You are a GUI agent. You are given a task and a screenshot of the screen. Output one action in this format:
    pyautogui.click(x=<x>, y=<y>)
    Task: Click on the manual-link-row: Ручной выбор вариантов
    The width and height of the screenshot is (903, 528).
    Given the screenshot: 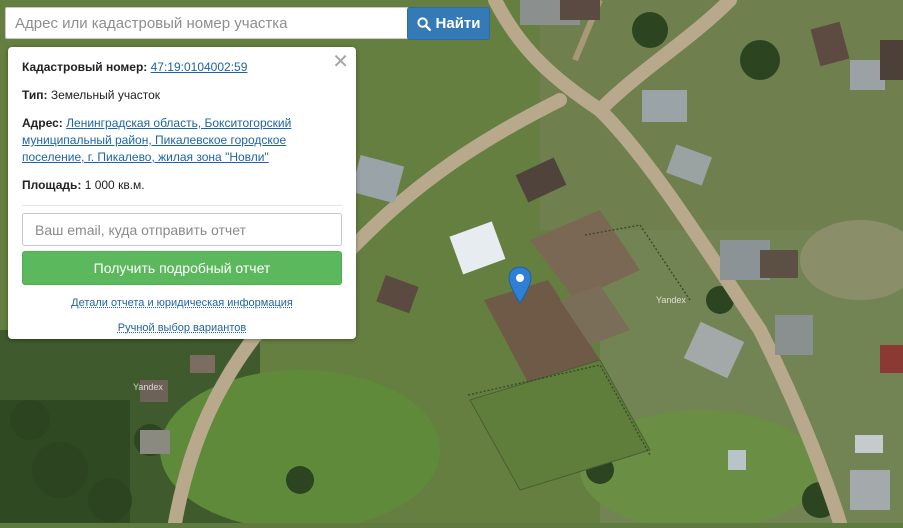 What is the action you would take?
    pyautogui.click(x=182, y=328)
    